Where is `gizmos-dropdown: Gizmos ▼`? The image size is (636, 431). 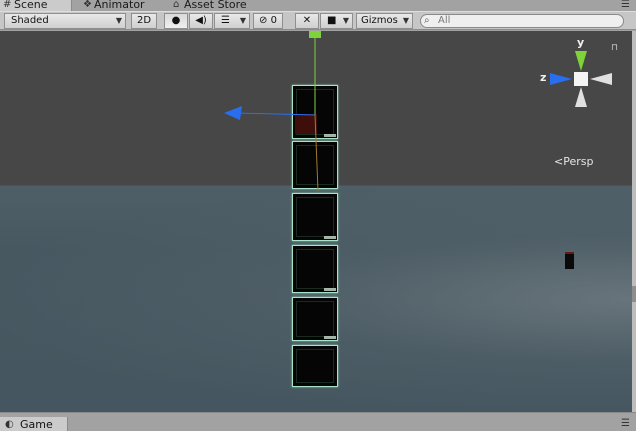 gizmos-dropdown: Gizmos ▼ is located at coordinates (384, 21).